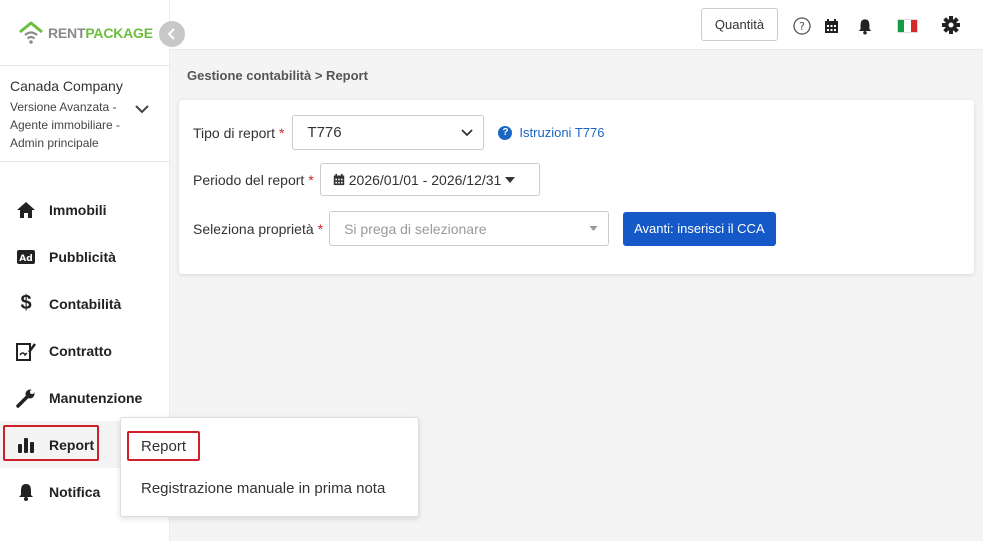  What do you see at coordinates (249, 179) in the screenshot?
I see `period-label: Periodo del report` at bounding box center [249, 179].